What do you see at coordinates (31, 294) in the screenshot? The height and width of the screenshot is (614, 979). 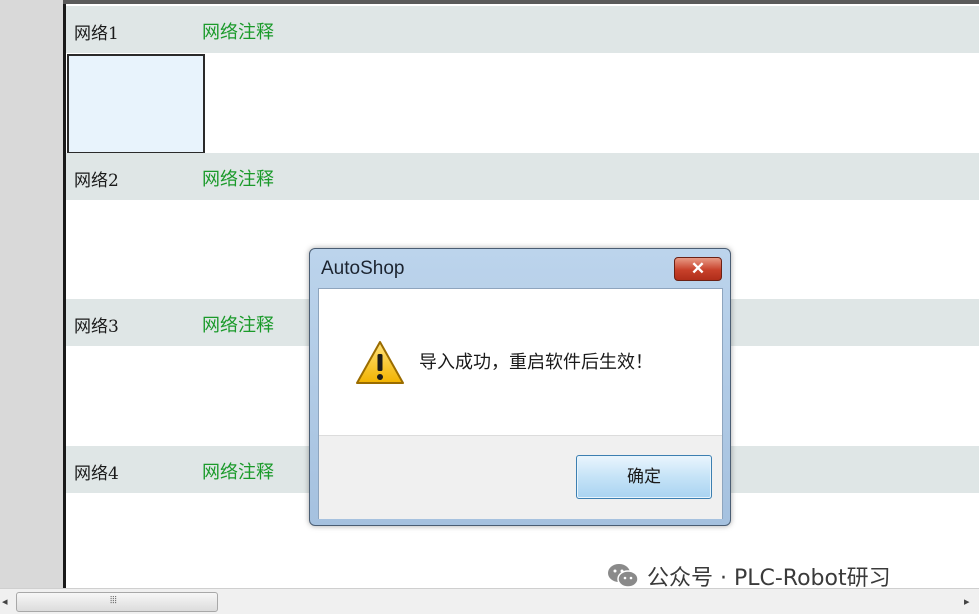 I see `left-gutter` at bounding box center [31, 294].